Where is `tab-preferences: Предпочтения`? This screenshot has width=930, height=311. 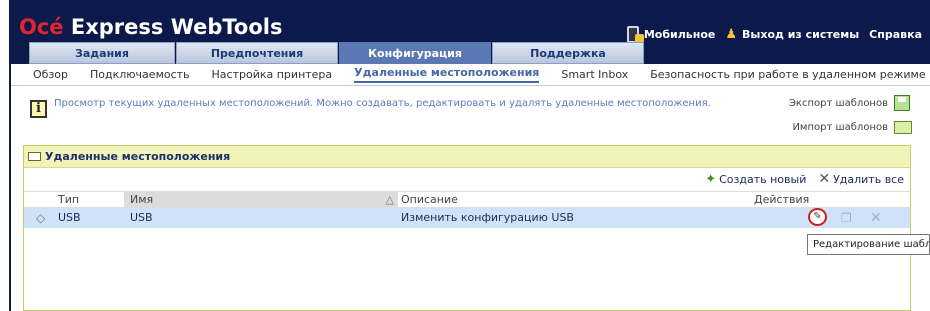 tab-preferences: Предпочтения is located at coordinates (257, 53).